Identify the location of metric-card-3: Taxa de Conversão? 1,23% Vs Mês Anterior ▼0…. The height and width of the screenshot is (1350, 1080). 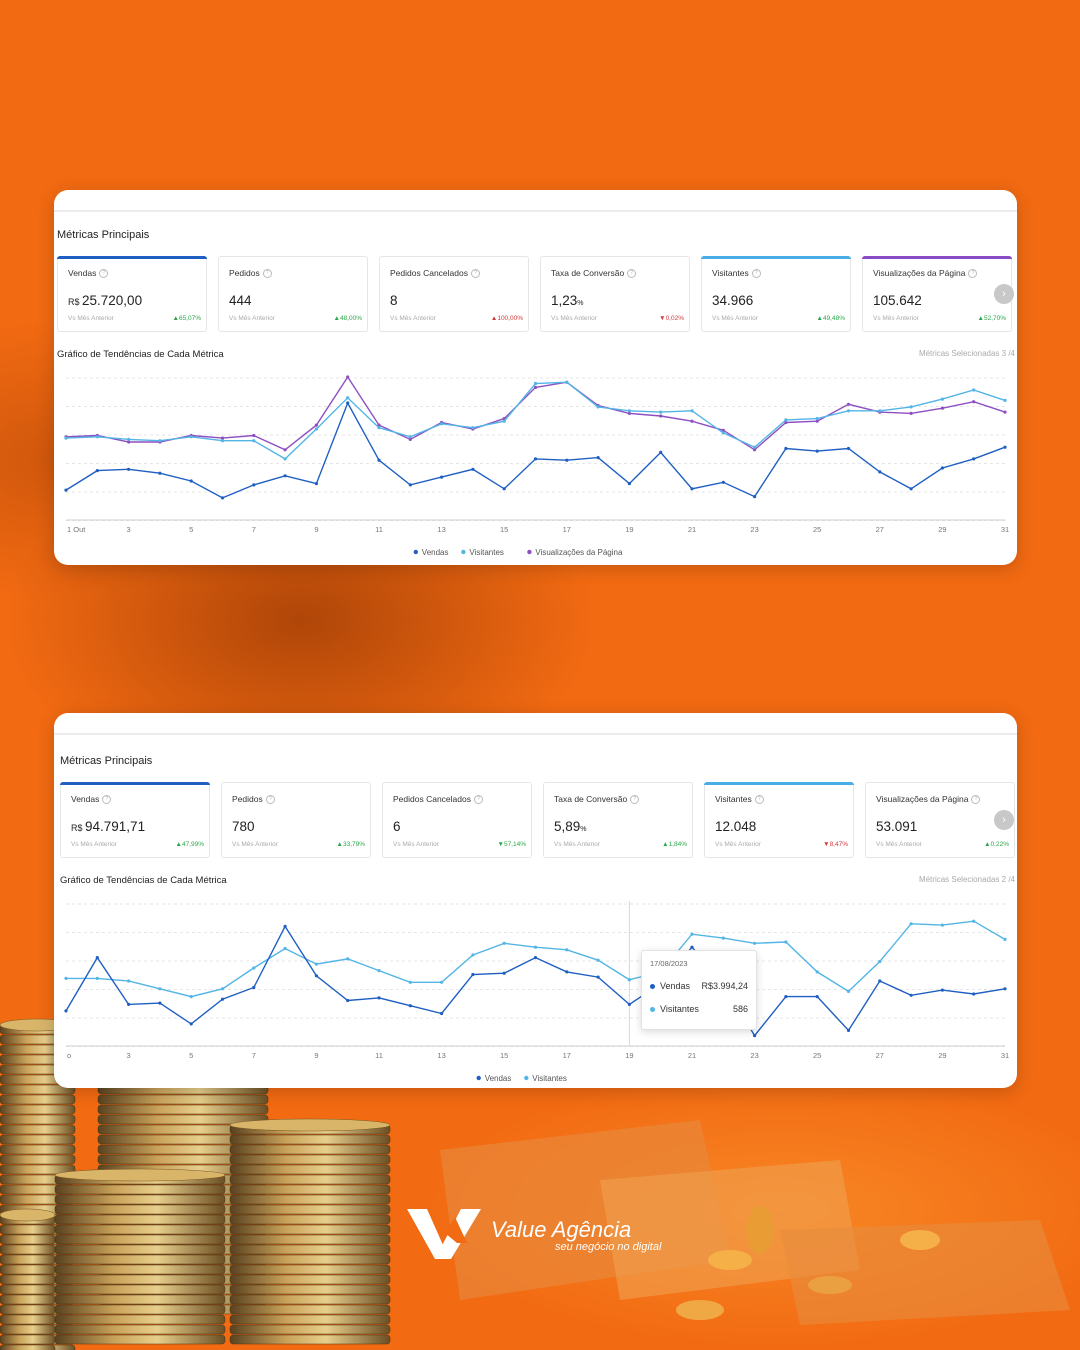
(615, 294).